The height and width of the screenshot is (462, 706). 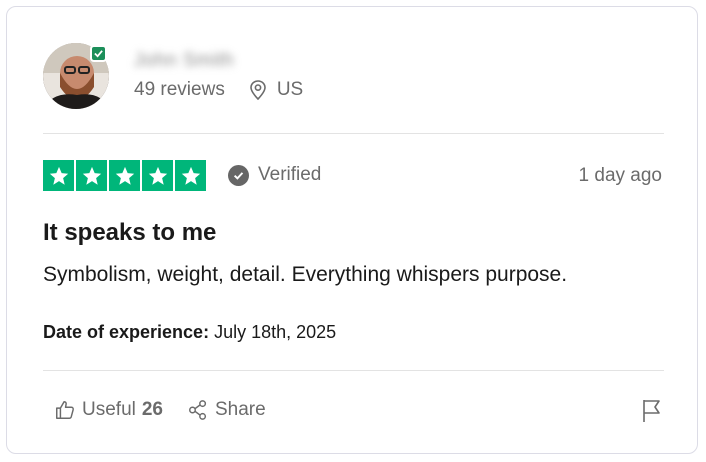 I want to click on useful-label: Useful, so click(x=109, y=409).